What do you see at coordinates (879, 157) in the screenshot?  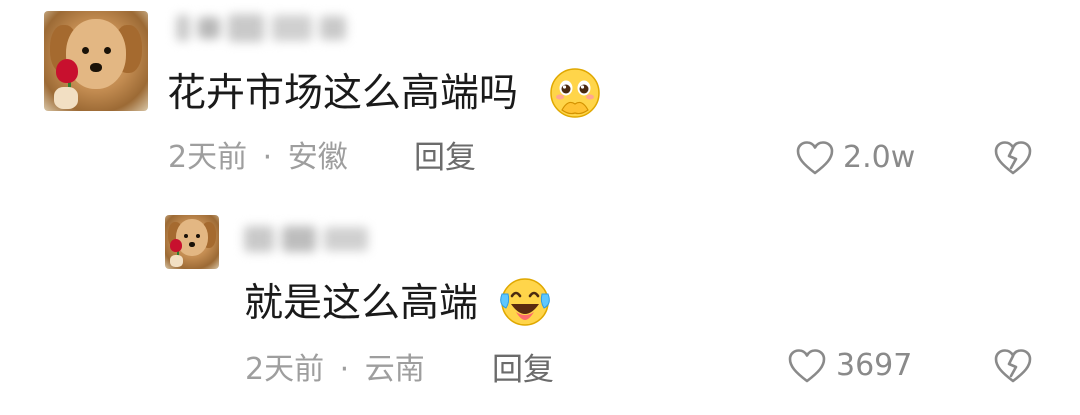 I see `like-count: 2.0w` at bounding box center [879, 157].